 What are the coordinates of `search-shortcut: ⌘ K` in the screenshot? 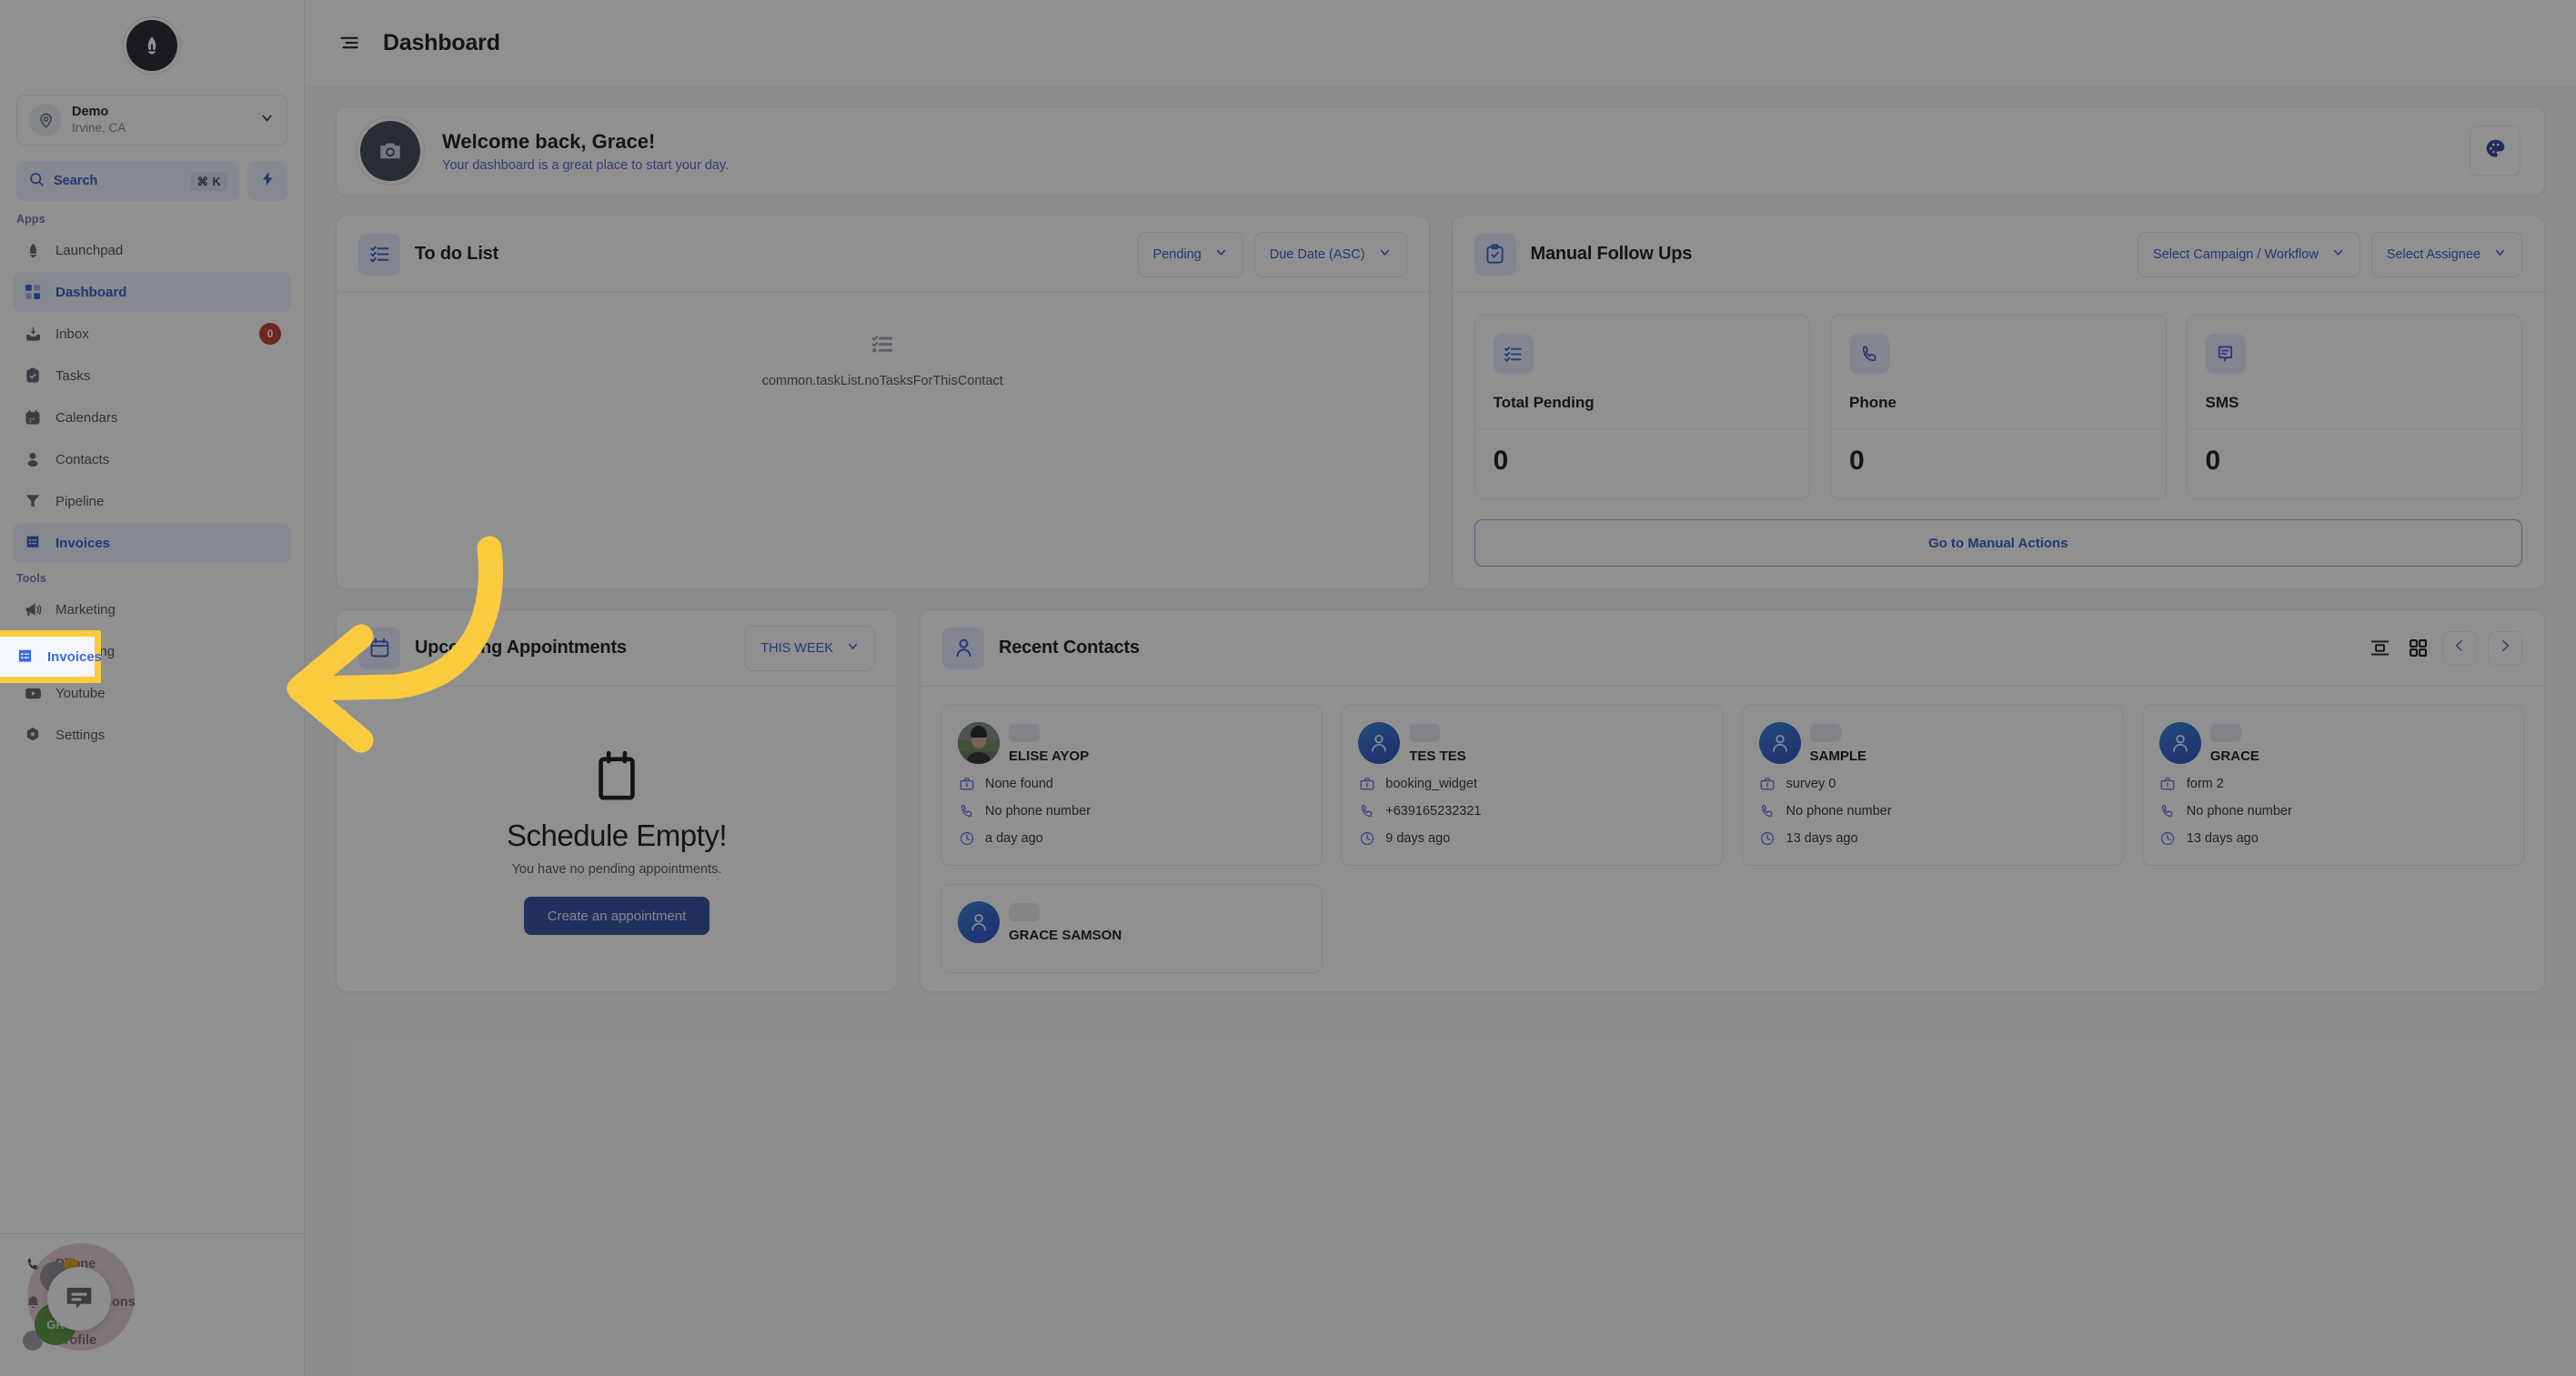 It's located at (208, 181).